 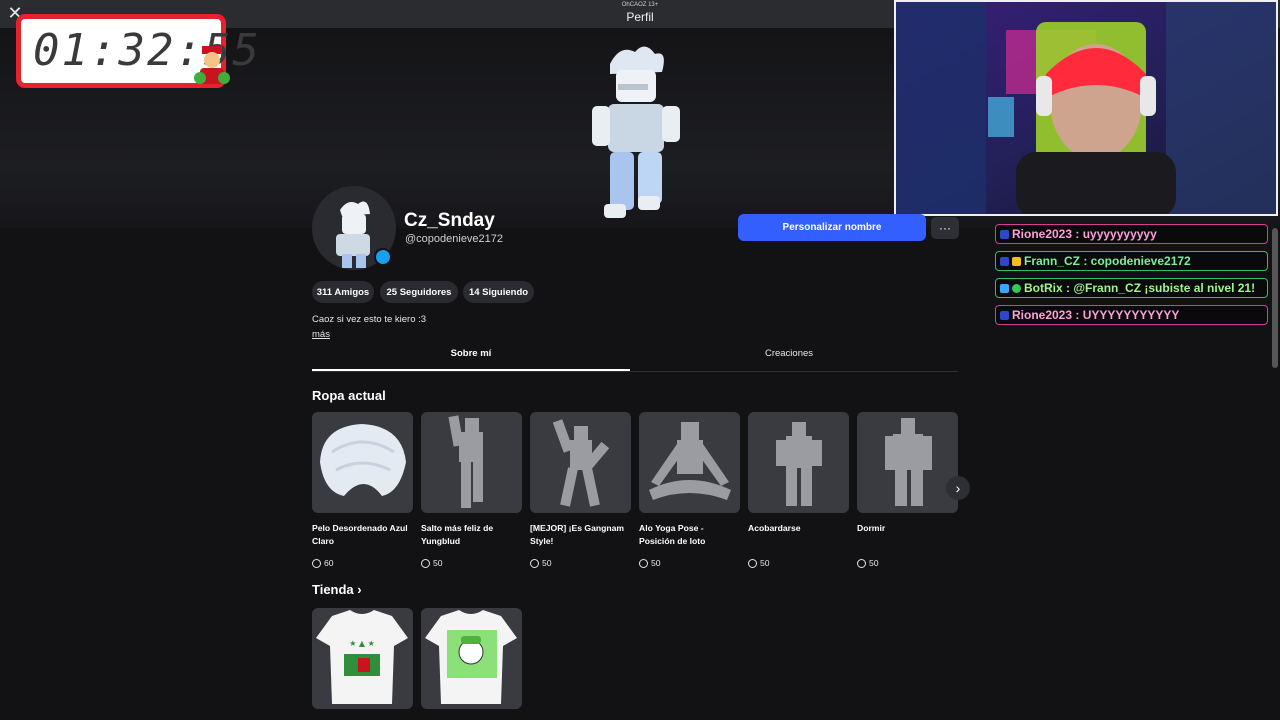 What do you see at coordinates (1004, 288) in the screenshot?
I see `bot-icon` at bounding box center [1004, 288].